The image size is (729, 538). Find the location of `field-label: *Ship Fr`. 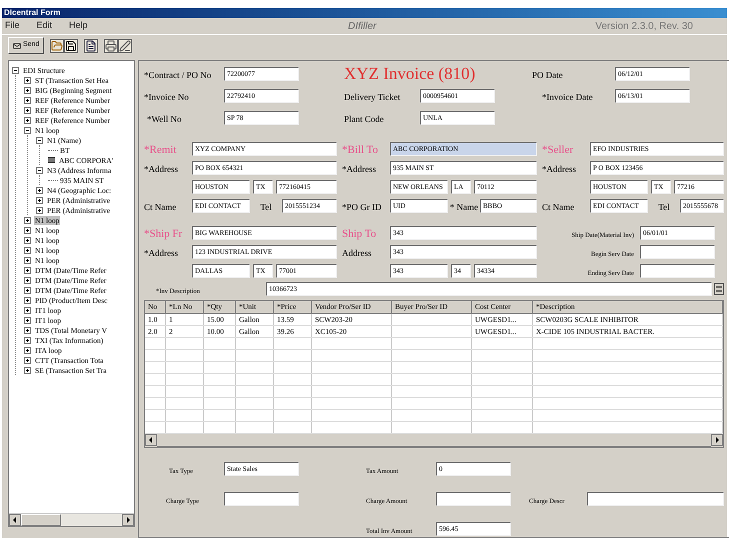

field-label: *Ship Fr is located at coordinates (163, 234).